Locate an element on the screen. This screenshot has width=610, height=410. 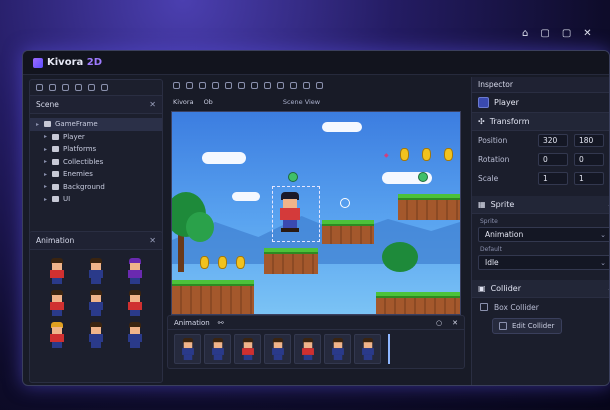
timeline-playhead is located at coordinates (389, 349).